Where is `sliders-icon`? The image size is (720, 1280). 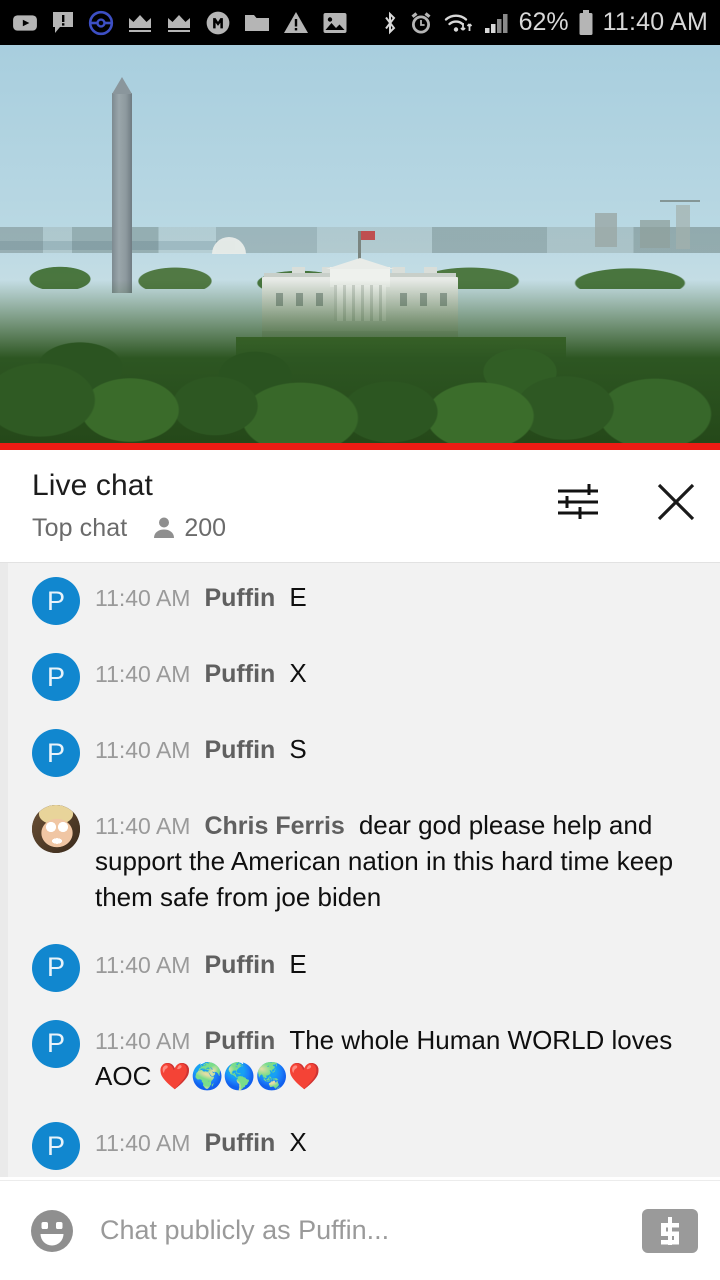
sliders-icon is located at coordinates (578, 501).